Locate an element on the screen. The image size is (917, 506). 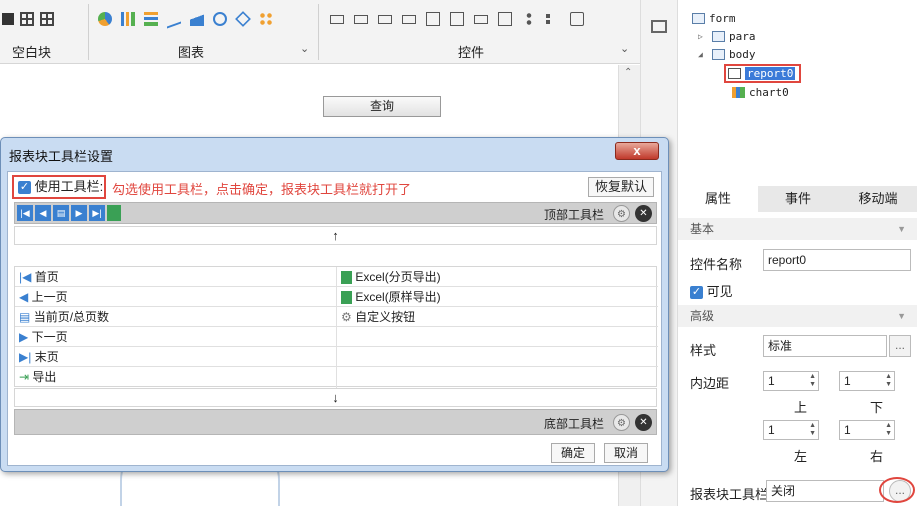
list-item-export: ⇥ 导出 is located at coordinates (36, 377).